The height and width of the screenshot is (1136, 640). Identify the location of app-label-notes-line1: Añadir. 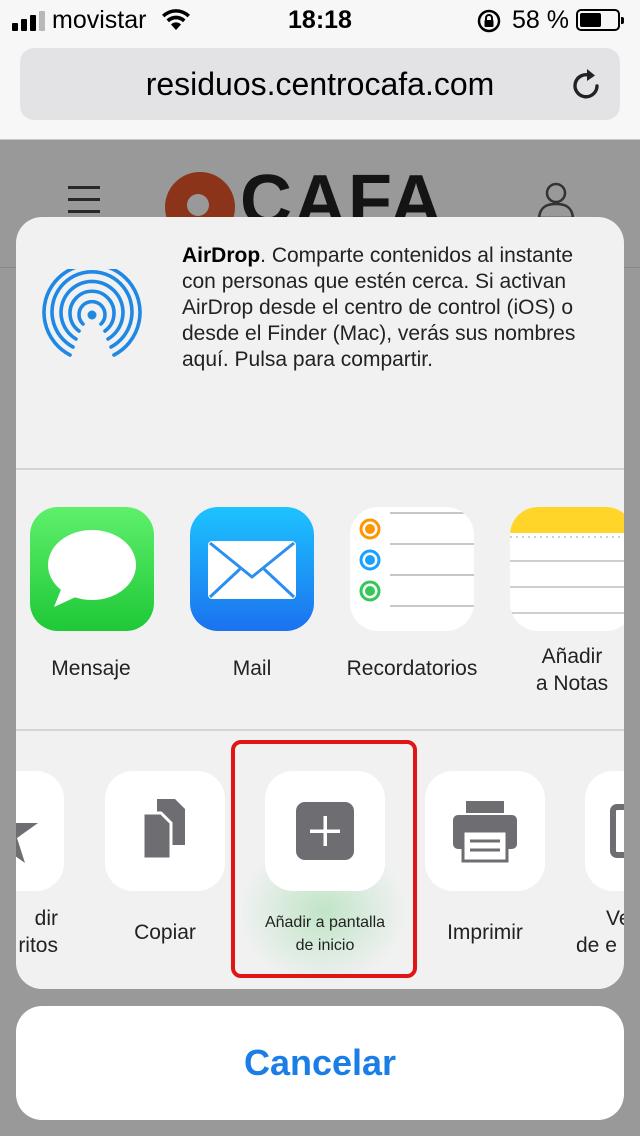
(572, 656).